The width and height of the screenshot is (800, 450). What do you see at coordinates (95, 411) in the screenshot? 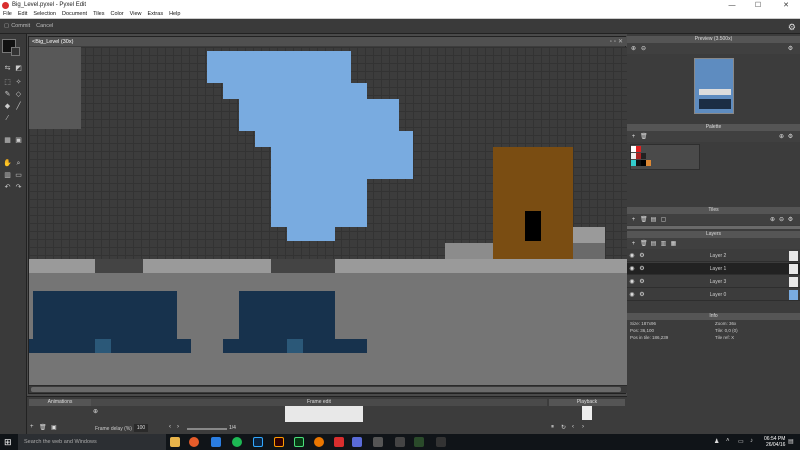
I see `frame-zoom-icon: ⊕` at bounding box center [95, 411].